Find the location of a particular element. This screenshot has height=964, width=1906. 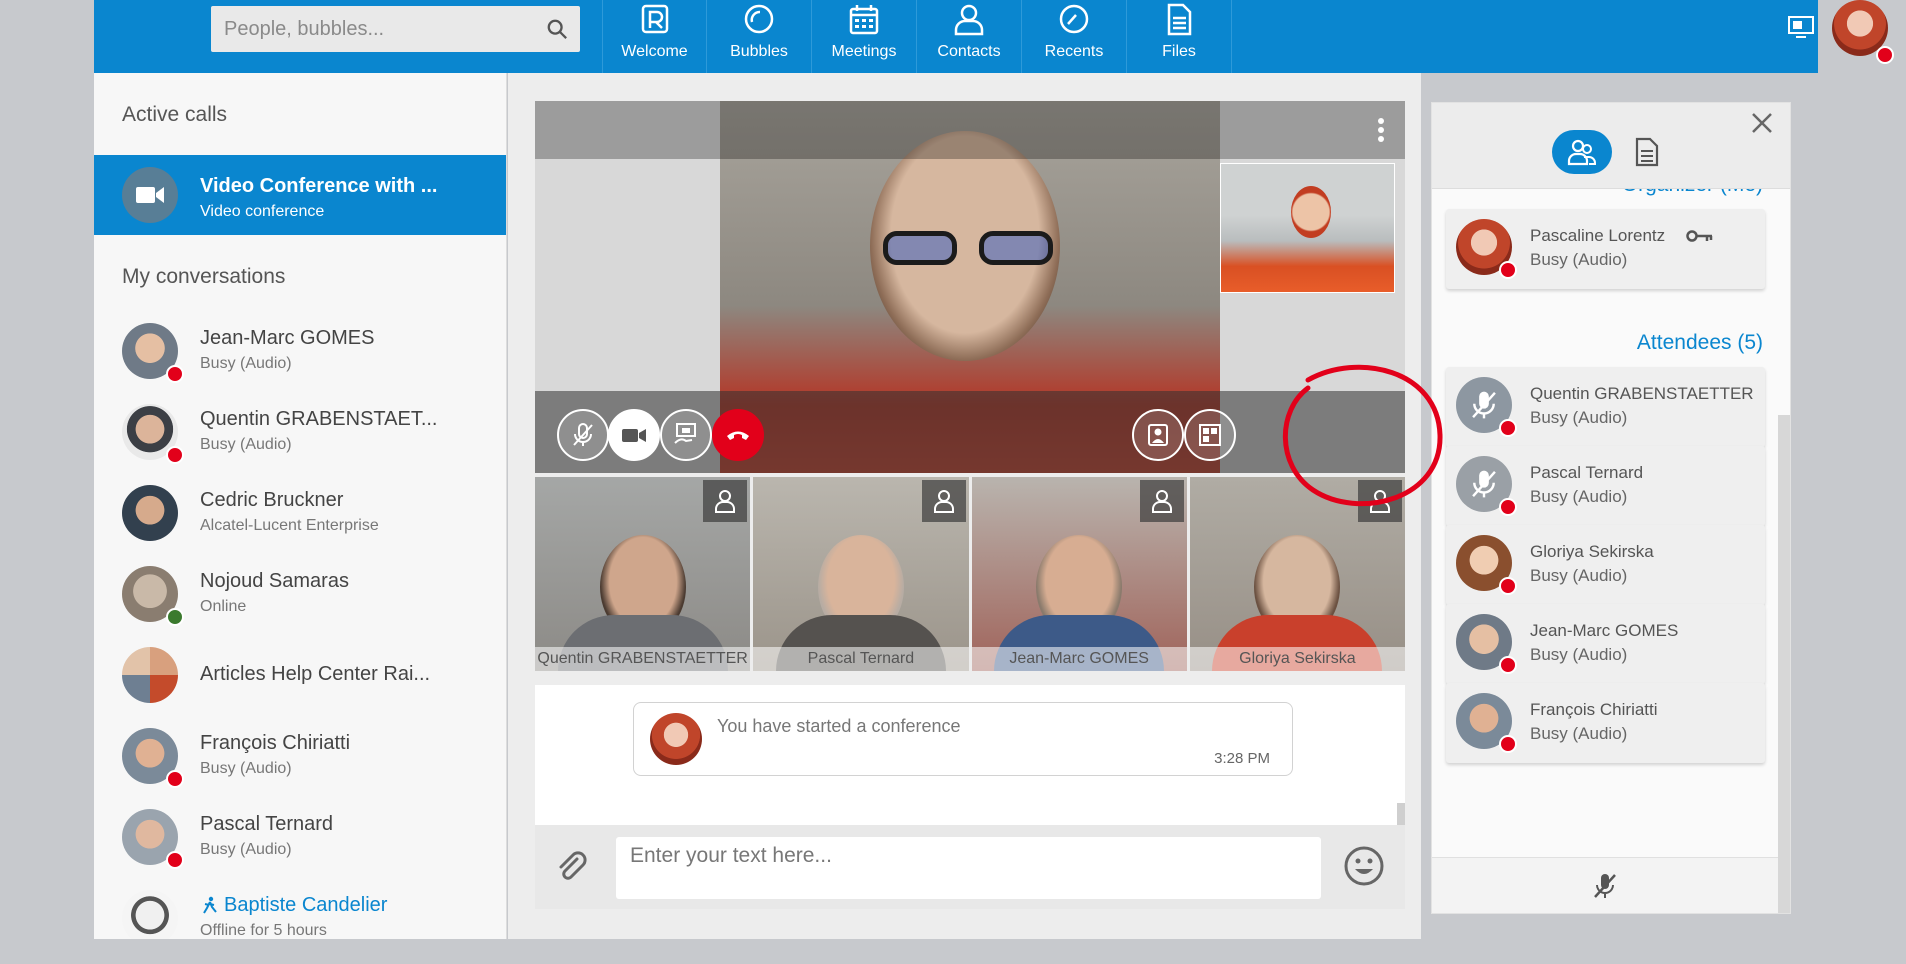

message-input is located at coordinates (968, 868).